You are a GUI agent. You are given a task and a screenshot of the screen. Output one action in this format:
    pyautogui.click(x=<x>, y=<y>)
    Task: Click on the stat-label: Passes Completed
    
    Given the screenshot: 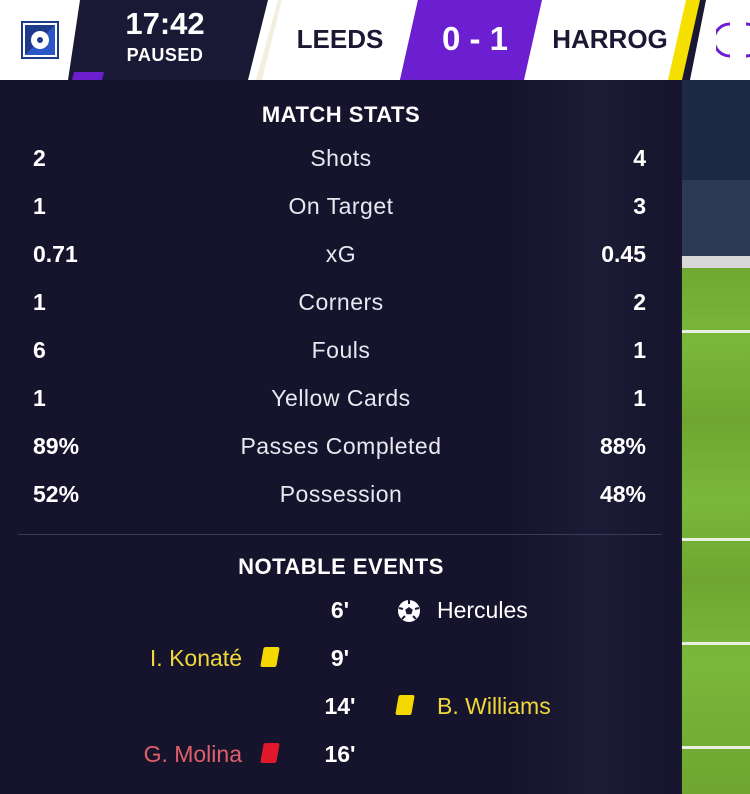 What is the action you would take?
    pyautogui.click(x=341, y=446)
    